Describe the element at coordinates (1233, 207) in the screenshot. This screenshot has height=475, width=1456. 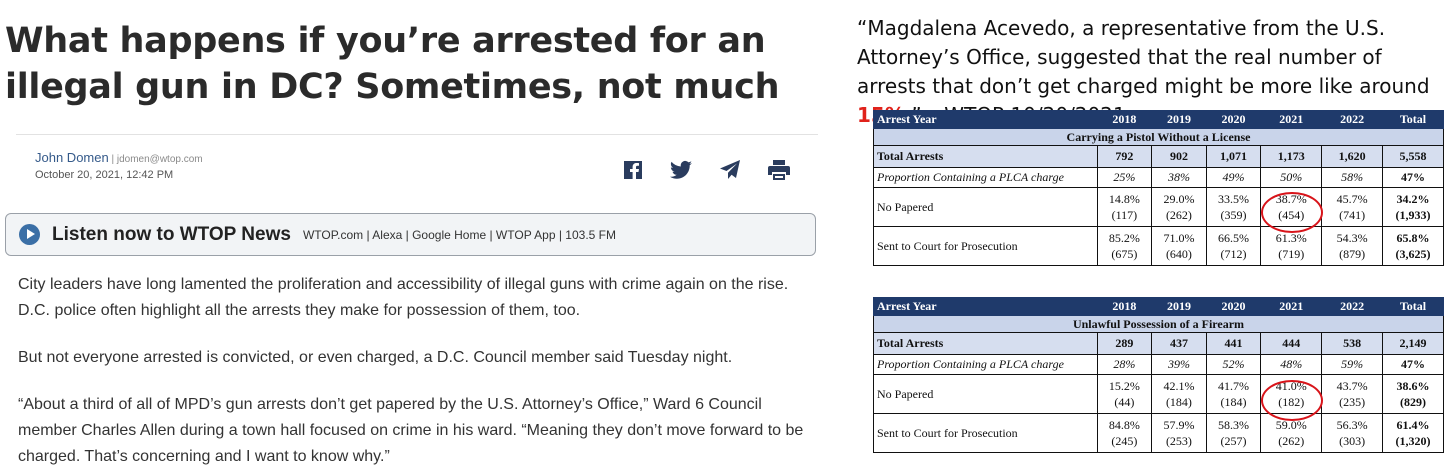
I see `table-cell: 33.5% (359)` at that location.